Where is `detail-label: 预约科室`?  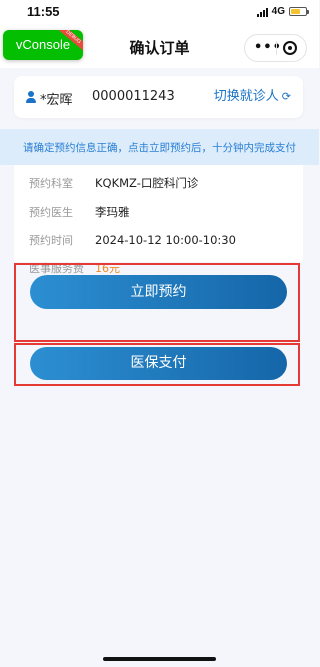
detail-label: 预约科室 is located at coordinates (51, 183).